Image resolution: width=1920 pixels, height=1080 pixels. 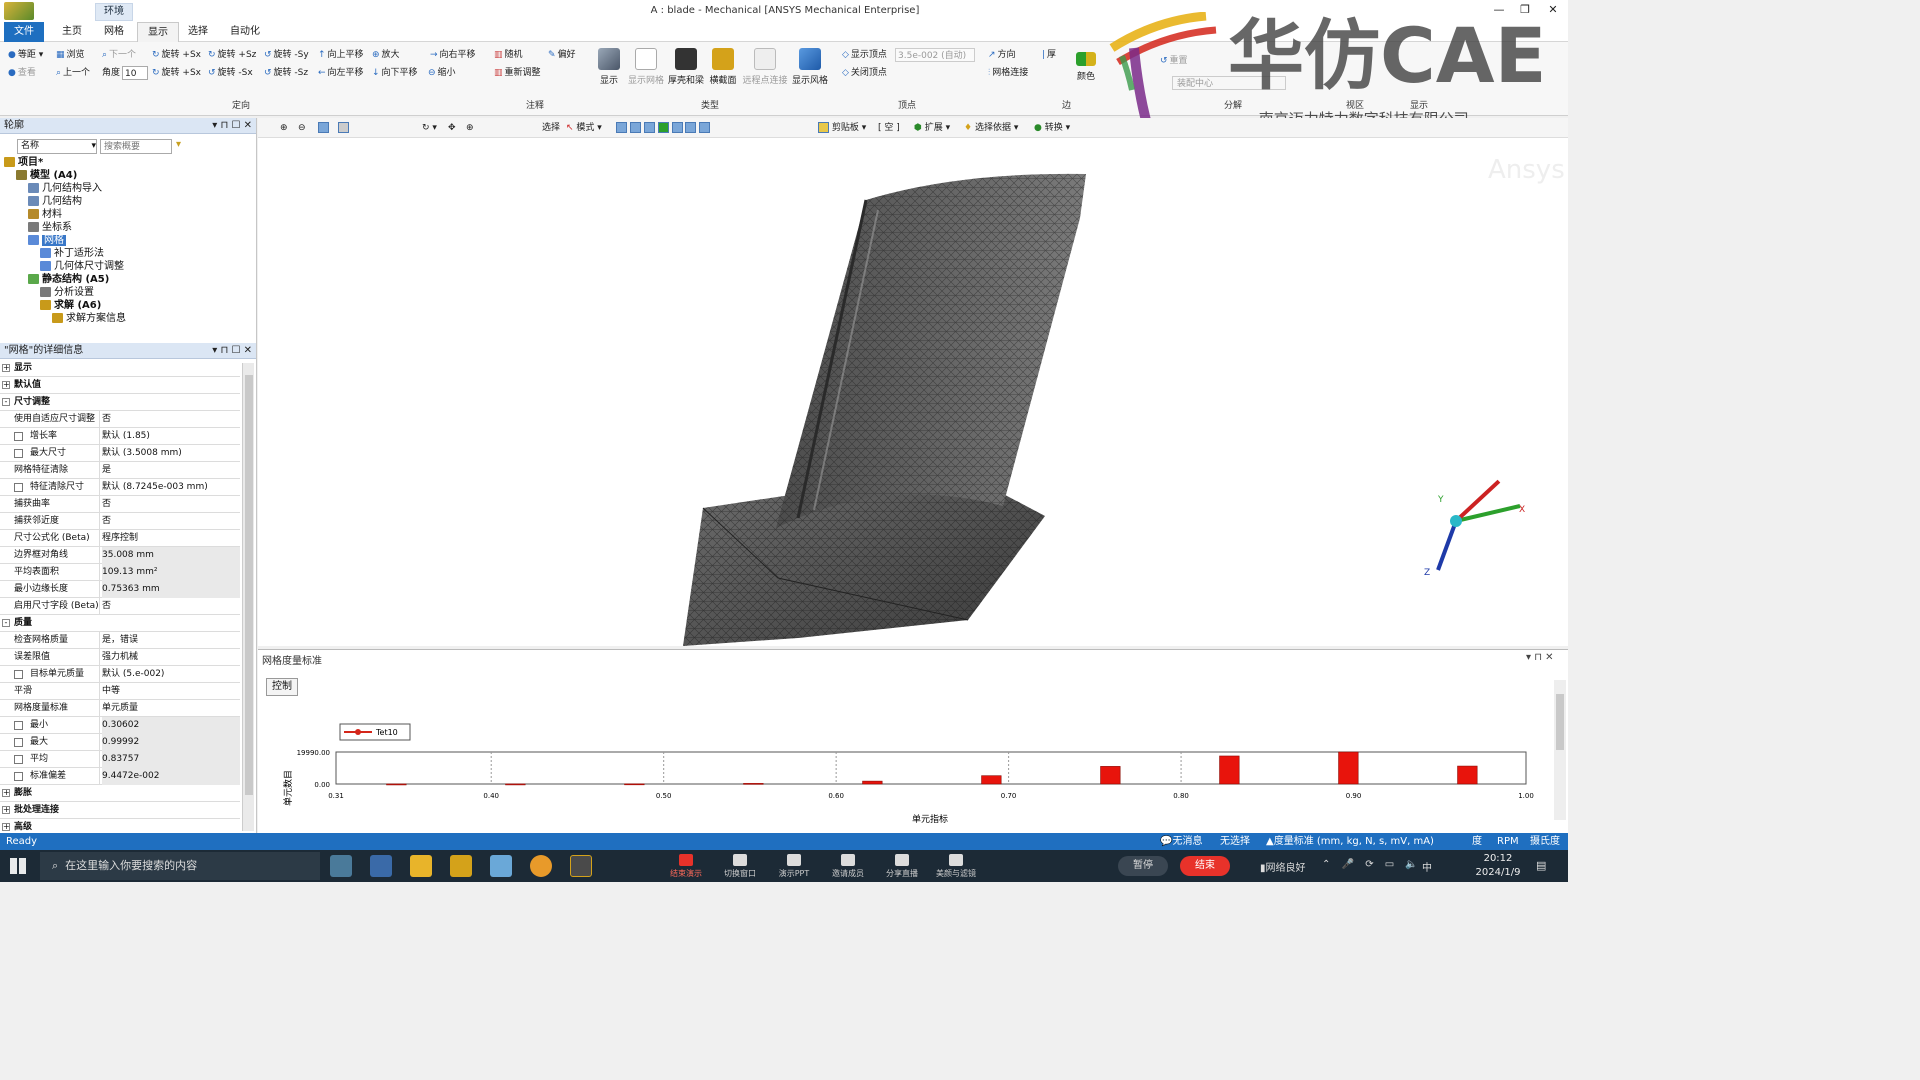 I want to click on metric-panel-controls: ▾ ⊓ ✕, so click(x=1540, y=657).